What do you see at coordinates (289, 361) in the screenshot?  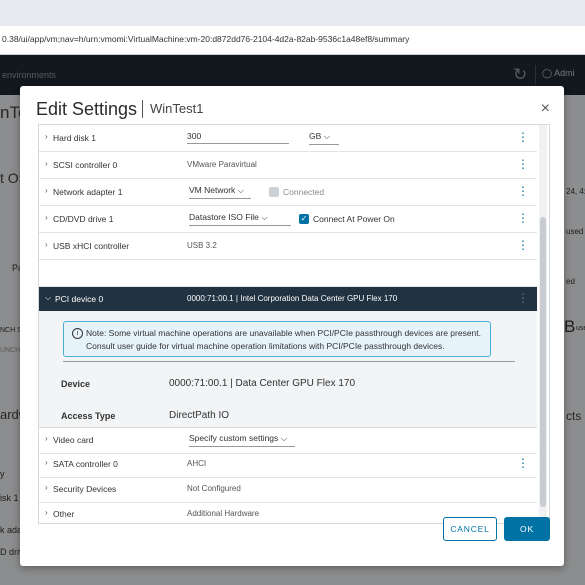 I see `pci-divider` at bounding box center [289, 361].